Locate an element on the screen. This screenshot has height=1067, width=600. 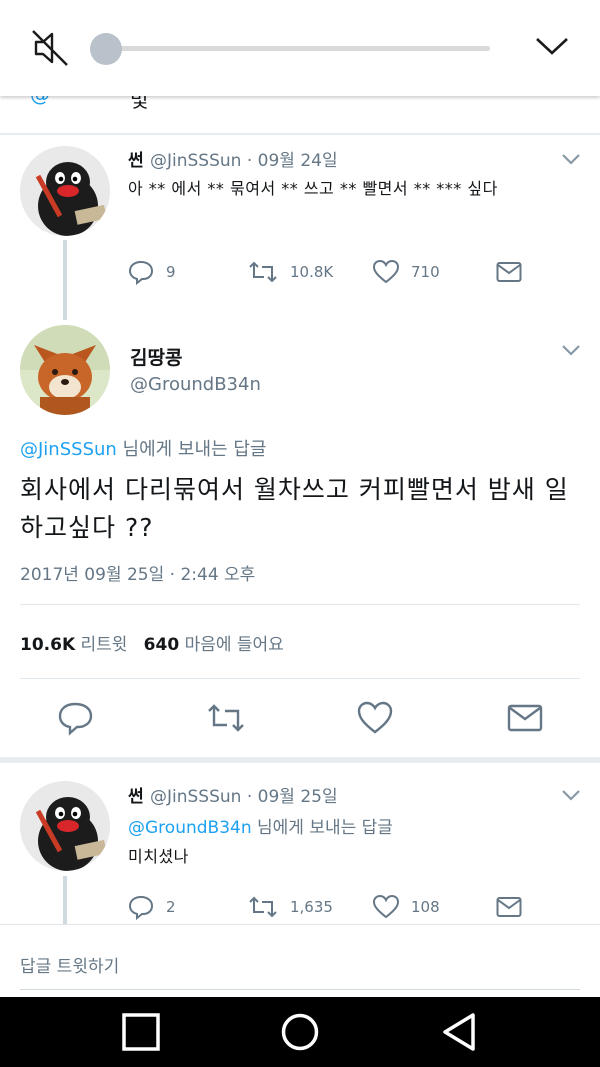
seek-track is located at coordinates (298, 48).